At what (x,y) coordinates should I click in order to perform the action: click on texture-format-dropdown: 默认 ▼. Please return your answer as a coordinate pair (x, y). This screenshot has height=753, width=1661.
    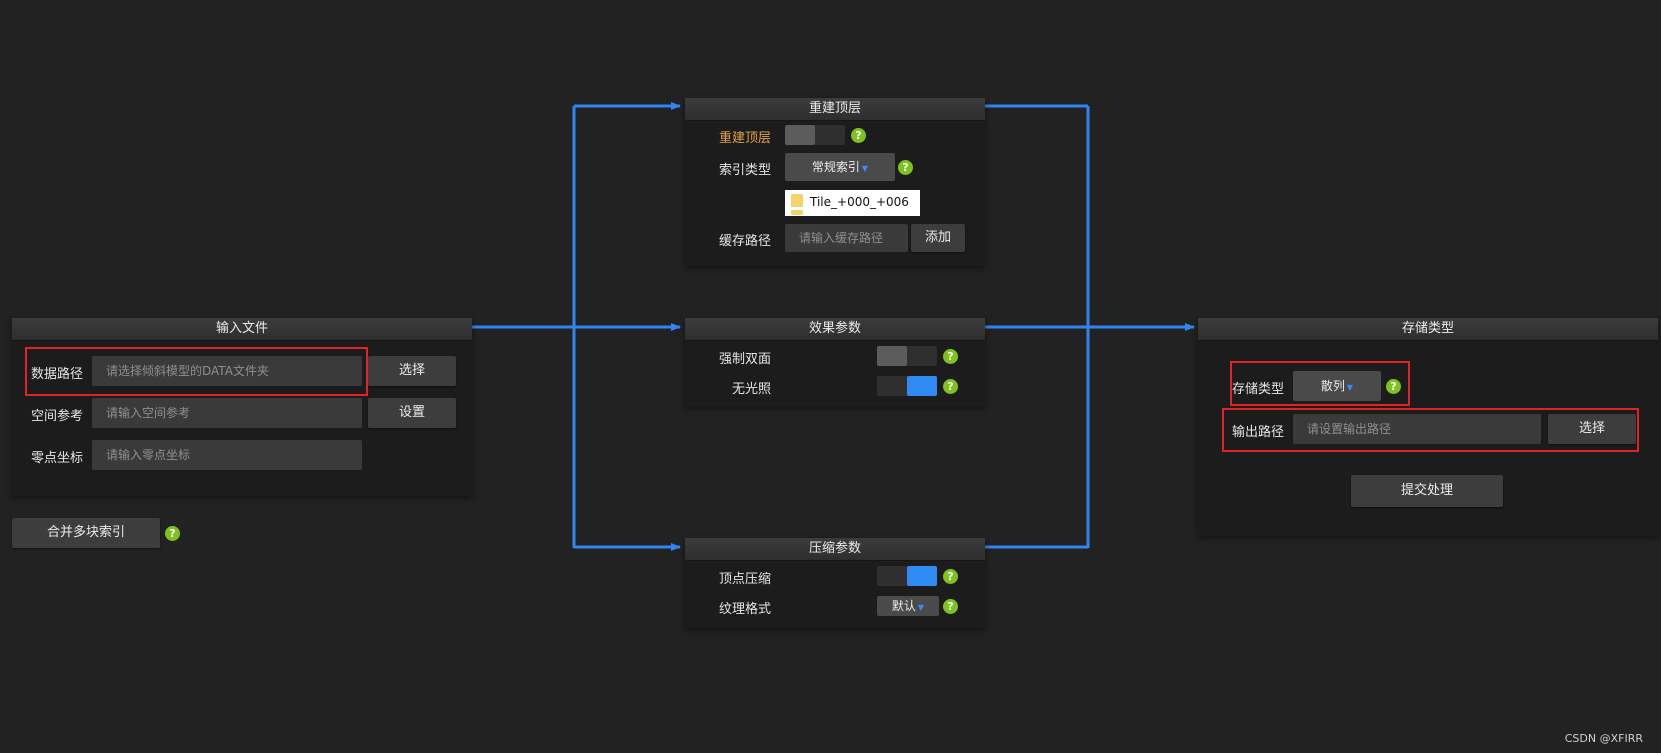
    Looking at the image, I should click on (908, 606).